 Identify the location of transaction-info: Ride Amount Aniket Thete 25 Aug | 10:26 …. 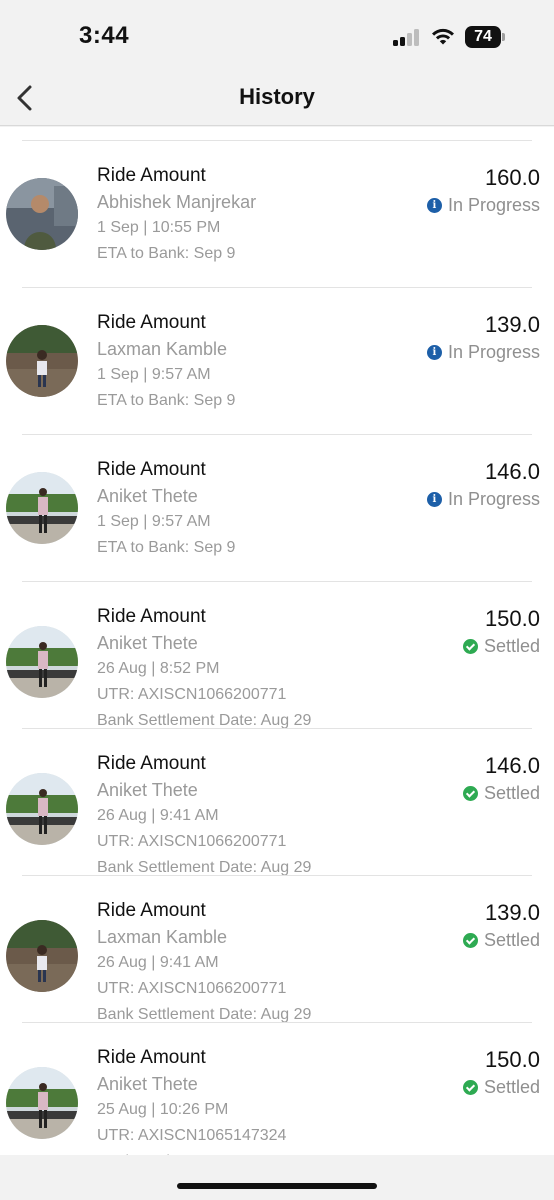
(204, 1100).